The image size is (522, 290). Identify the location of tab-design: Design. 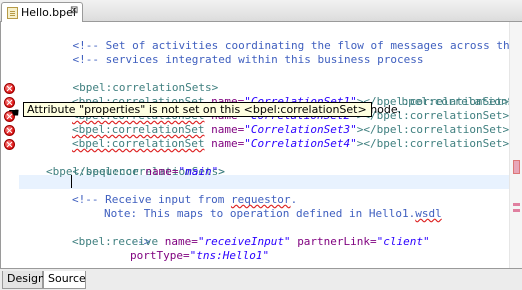
(23, 280).